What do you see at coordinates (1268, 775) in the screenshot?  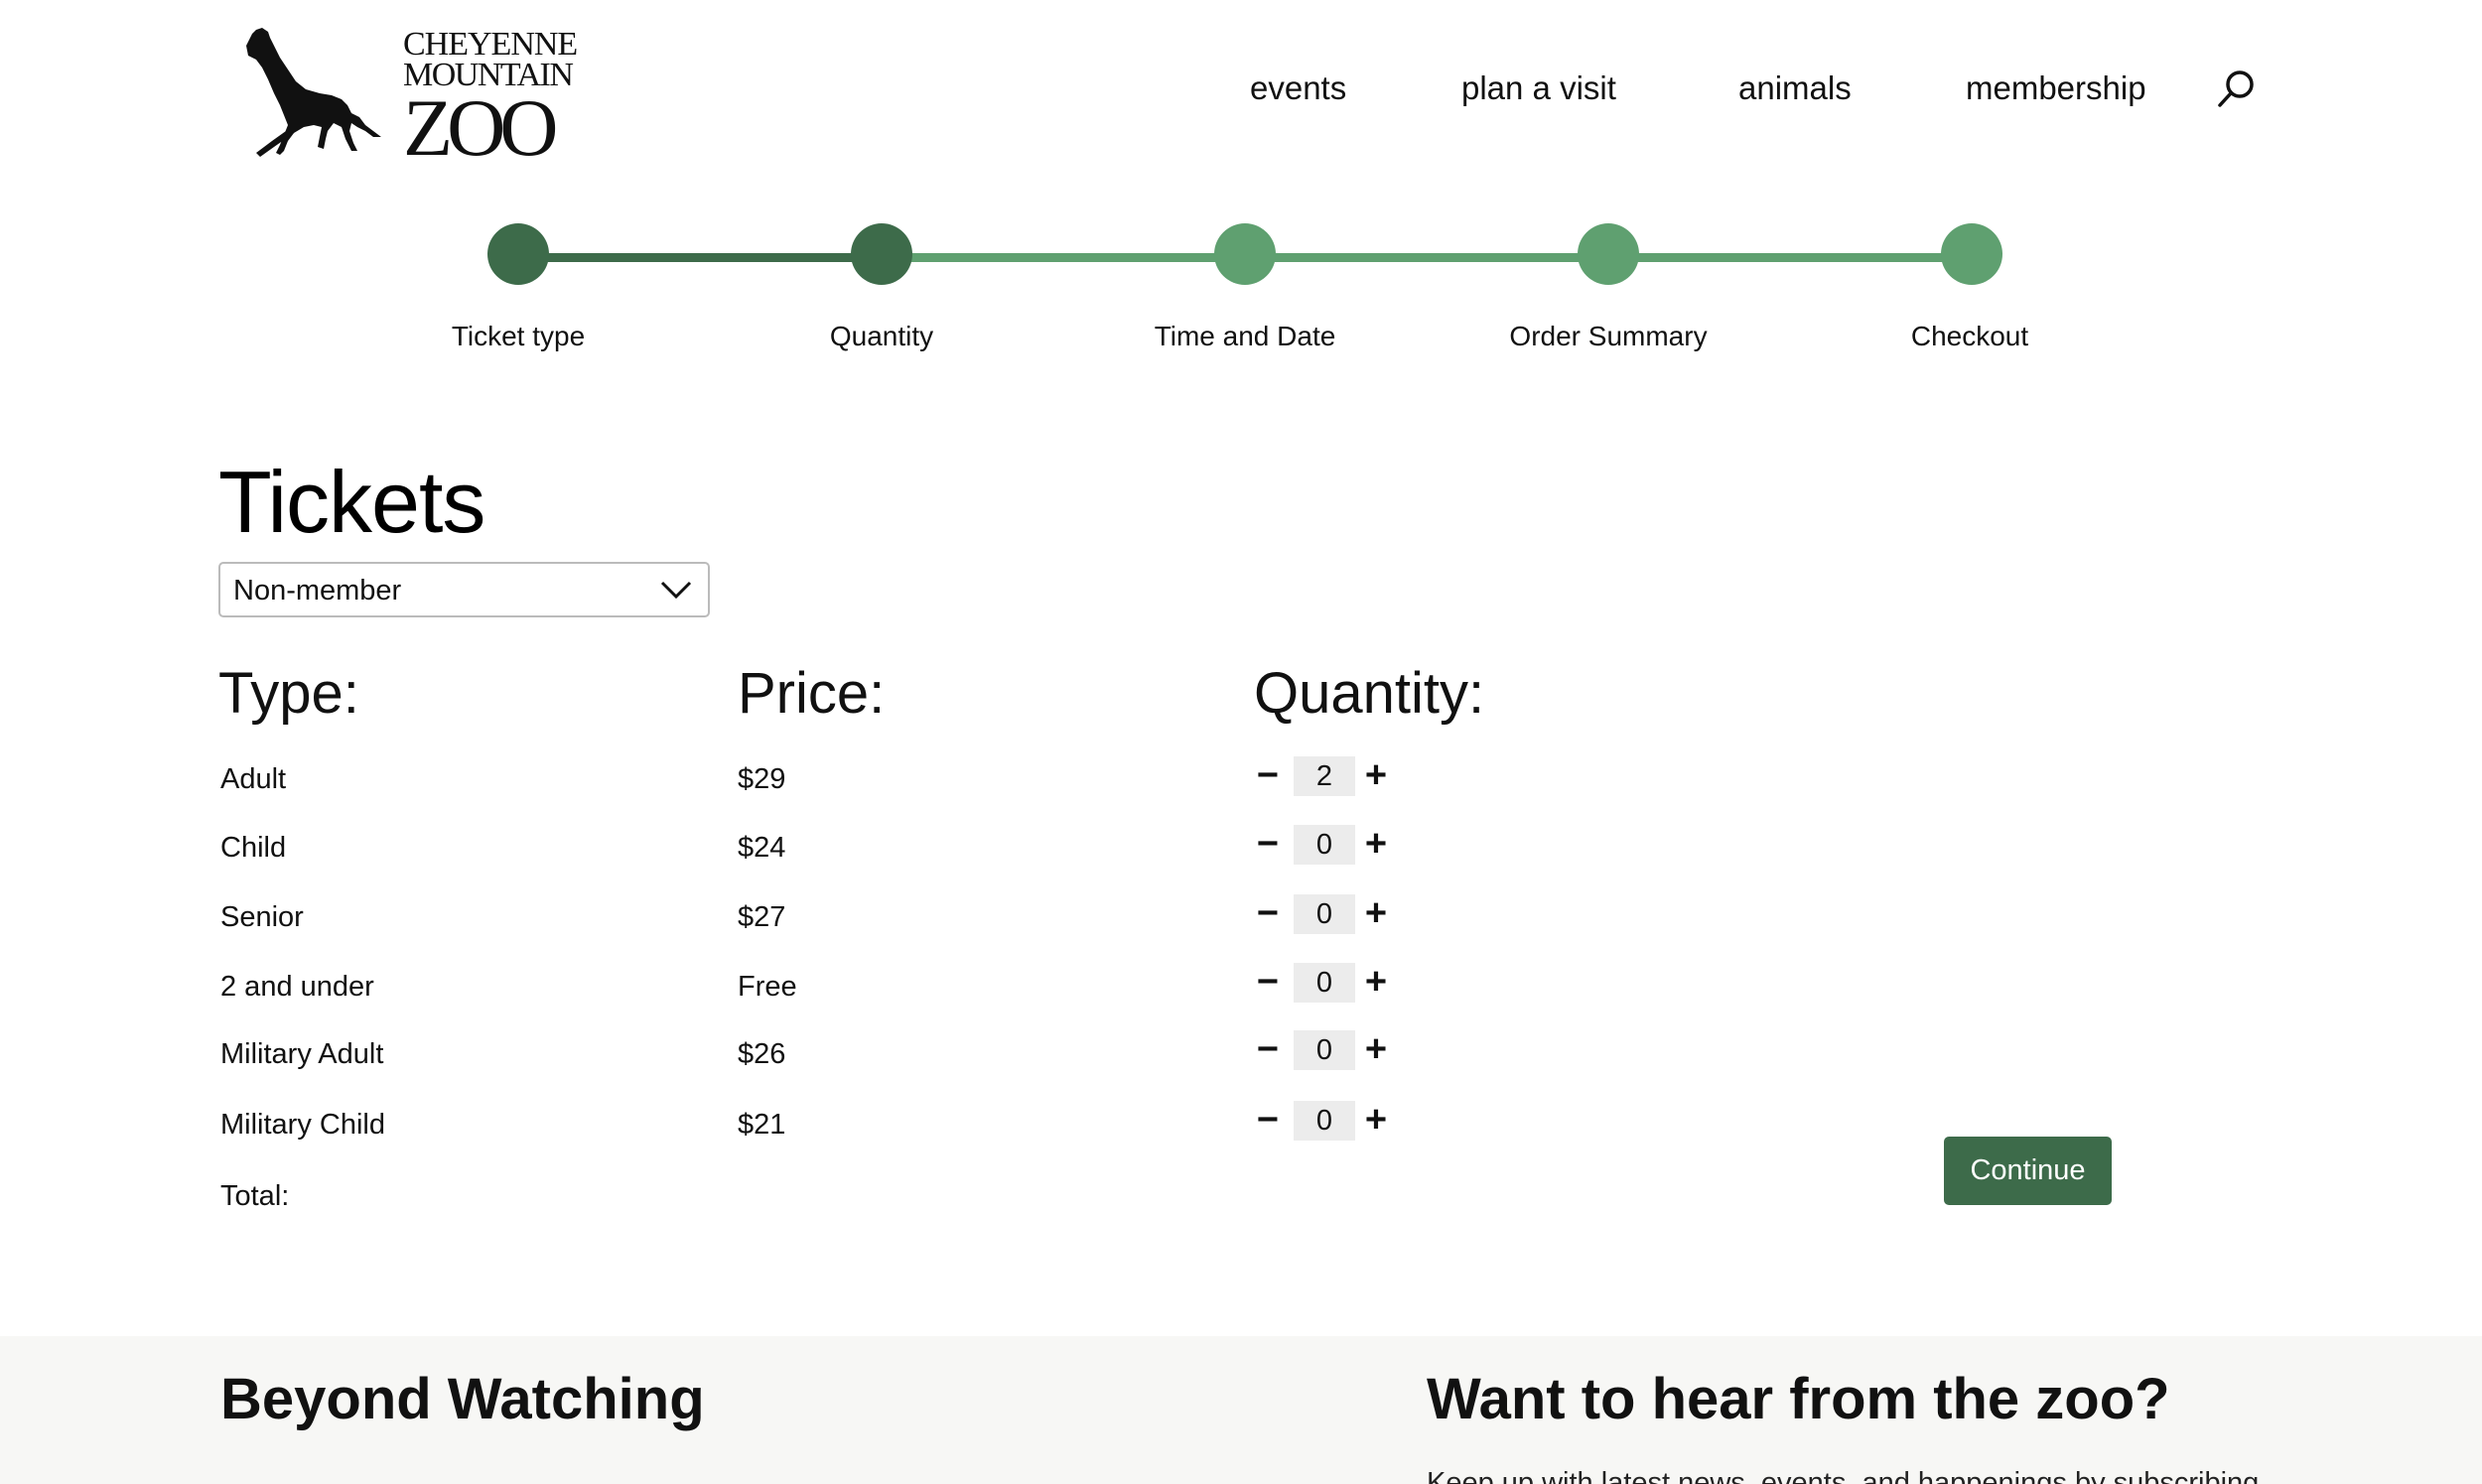 I see `adult-decrease-button: −` at bounding box center [1268, 775].